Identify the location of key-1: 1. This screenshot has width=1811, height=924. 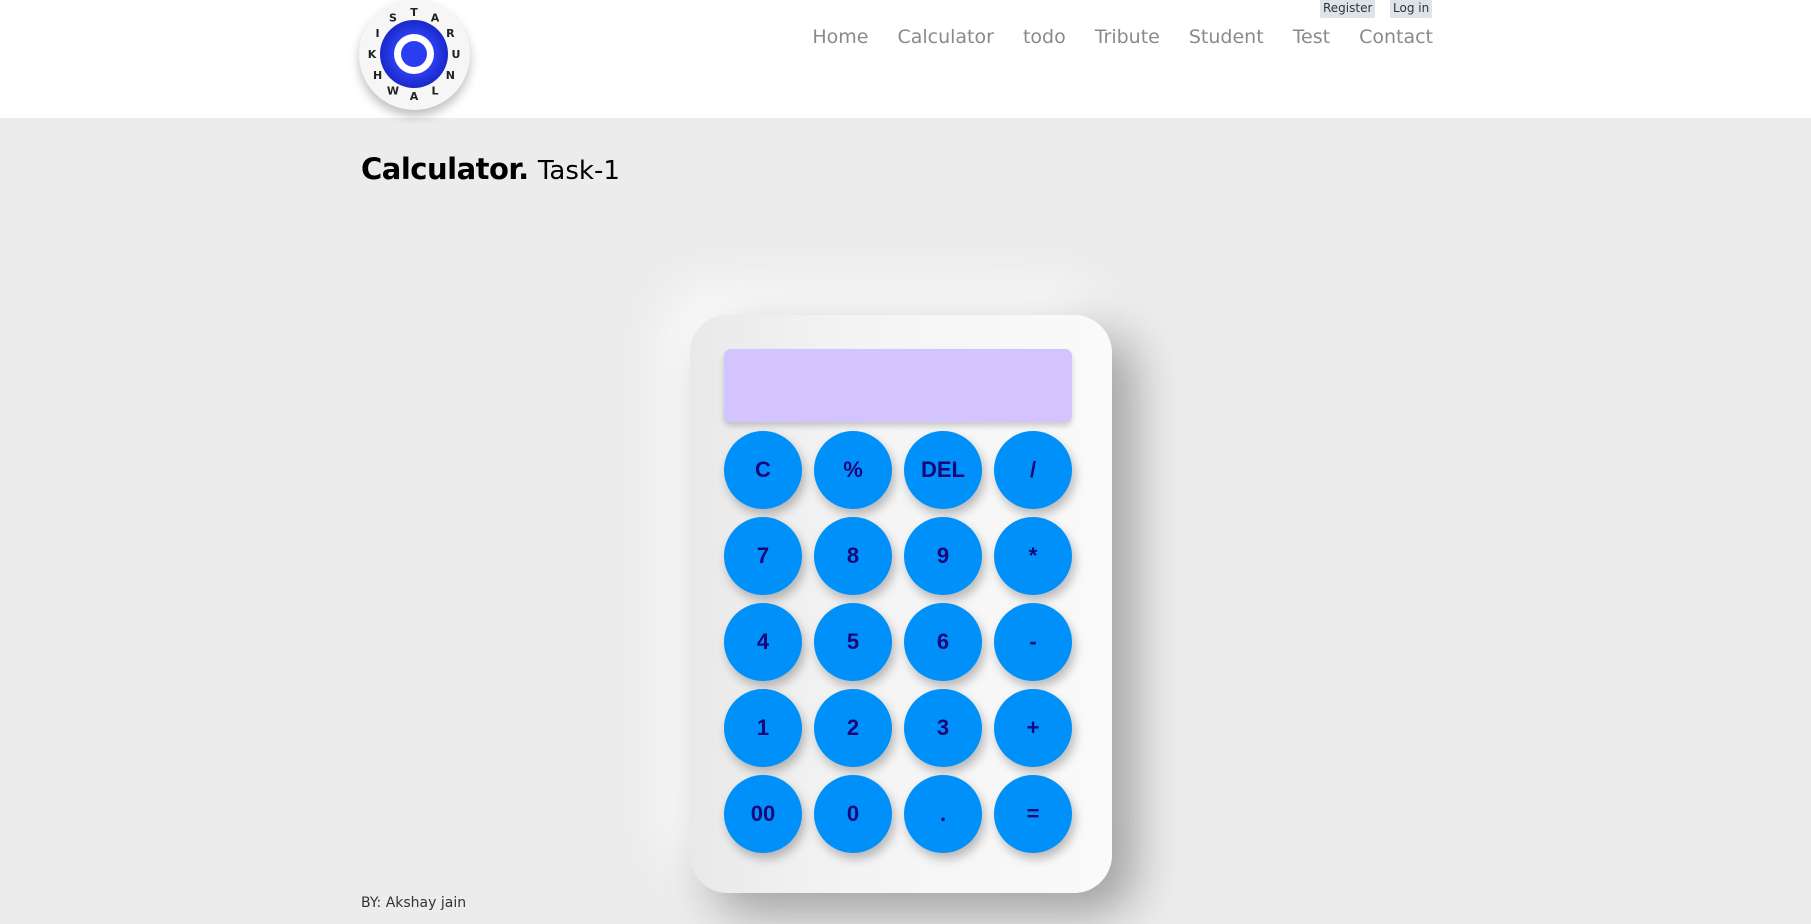
(763, 728).